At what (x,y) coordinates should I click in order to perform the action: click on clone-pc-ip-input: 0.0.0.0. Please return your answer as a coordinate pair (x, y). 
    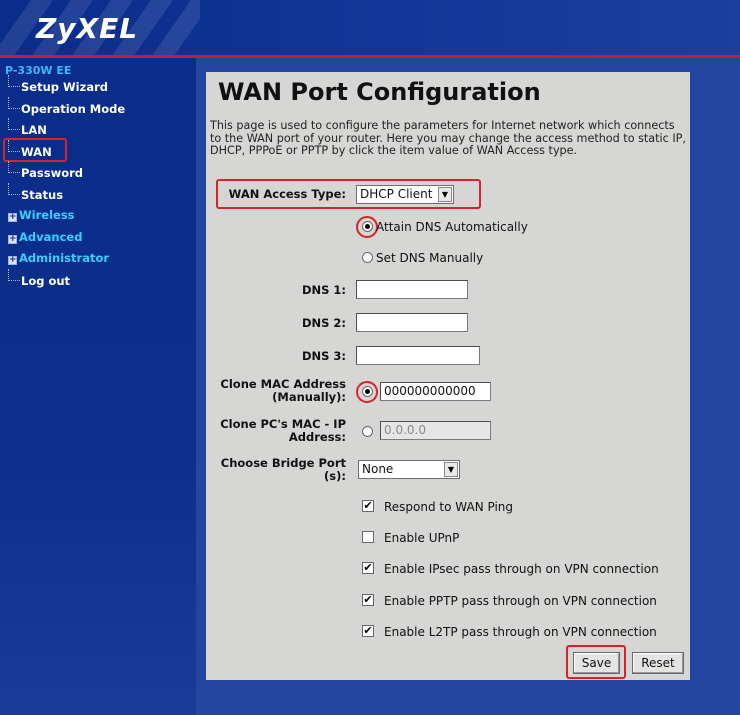
    Looking at the image, I should click on (435, 430).